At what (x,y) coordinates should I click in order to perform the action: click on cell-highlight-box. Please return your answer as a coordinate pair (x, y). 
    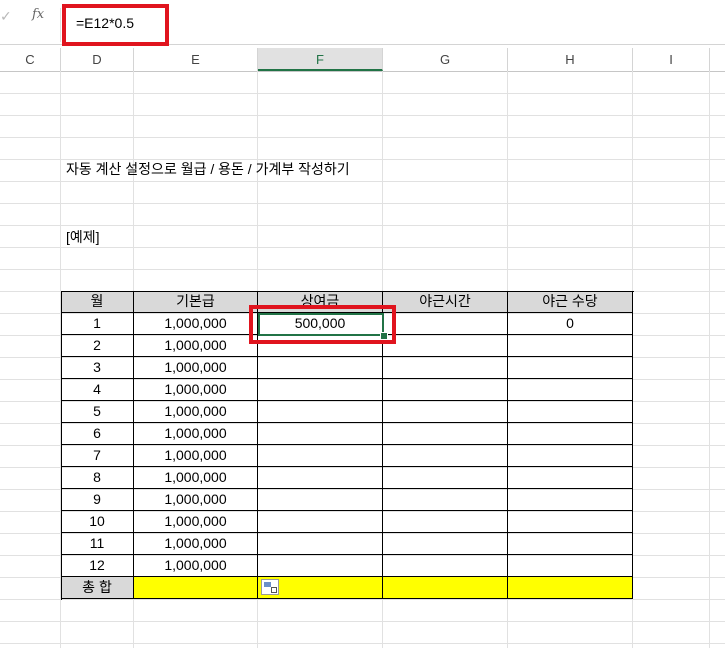
    Looking at the image, I should click on (322, 324).